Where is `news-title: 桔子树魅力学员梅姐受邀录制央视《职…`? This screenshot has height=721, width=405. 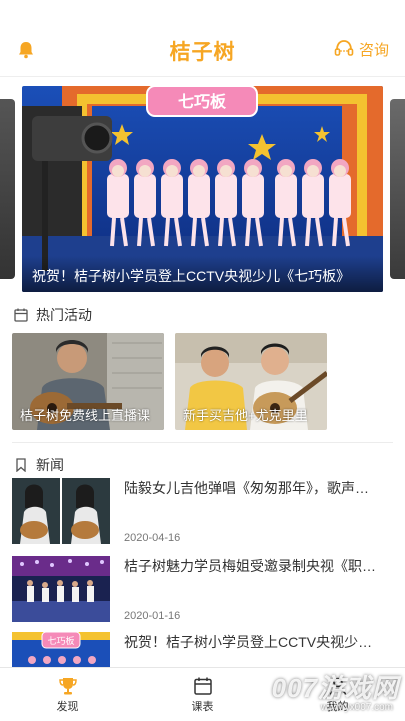 news-title: 桔子树魅力学员梅姐受邀录制央视《职… is located at coordinates (250, 566).